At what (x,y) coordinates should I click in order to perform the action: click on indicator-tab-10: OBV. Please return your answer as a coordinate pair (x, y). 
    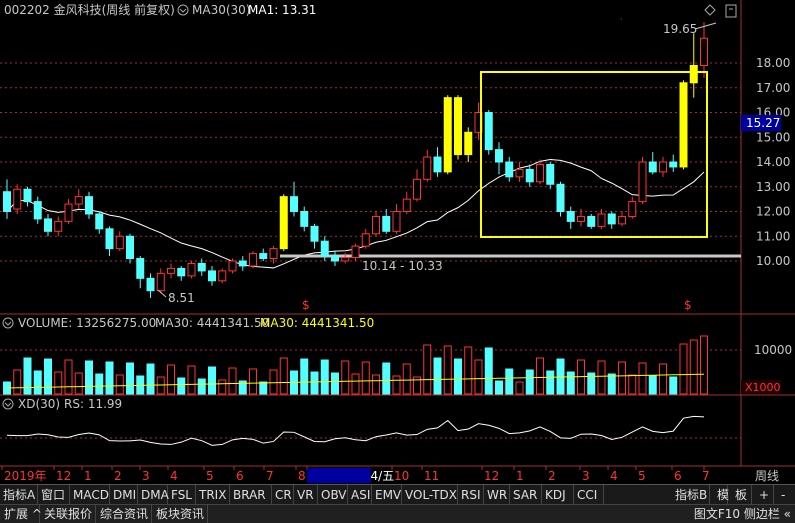
    Looking at the image, I should click on (333, 495).